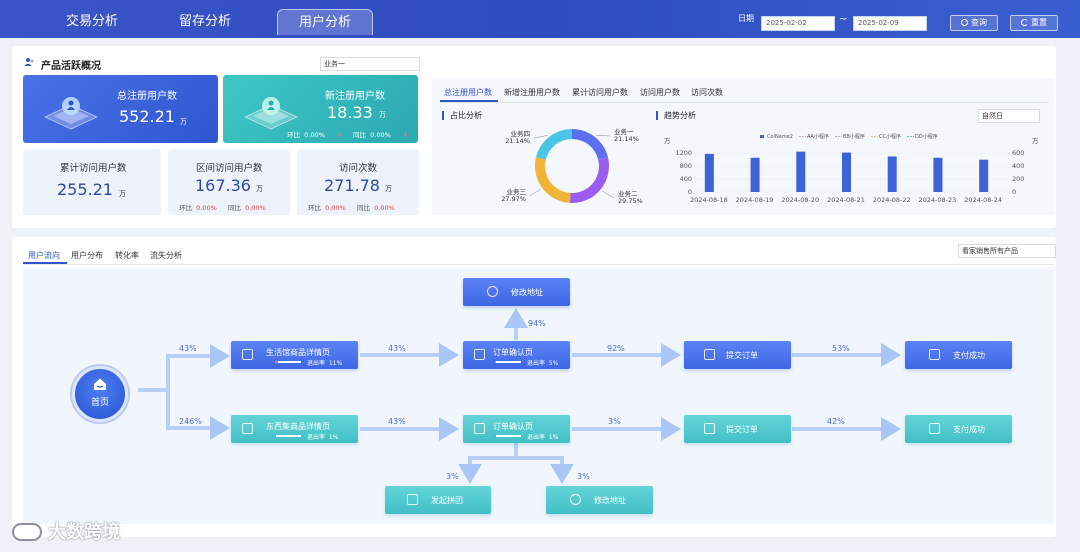  I want to click on node-label: 发起拼团, so click(447, 500).